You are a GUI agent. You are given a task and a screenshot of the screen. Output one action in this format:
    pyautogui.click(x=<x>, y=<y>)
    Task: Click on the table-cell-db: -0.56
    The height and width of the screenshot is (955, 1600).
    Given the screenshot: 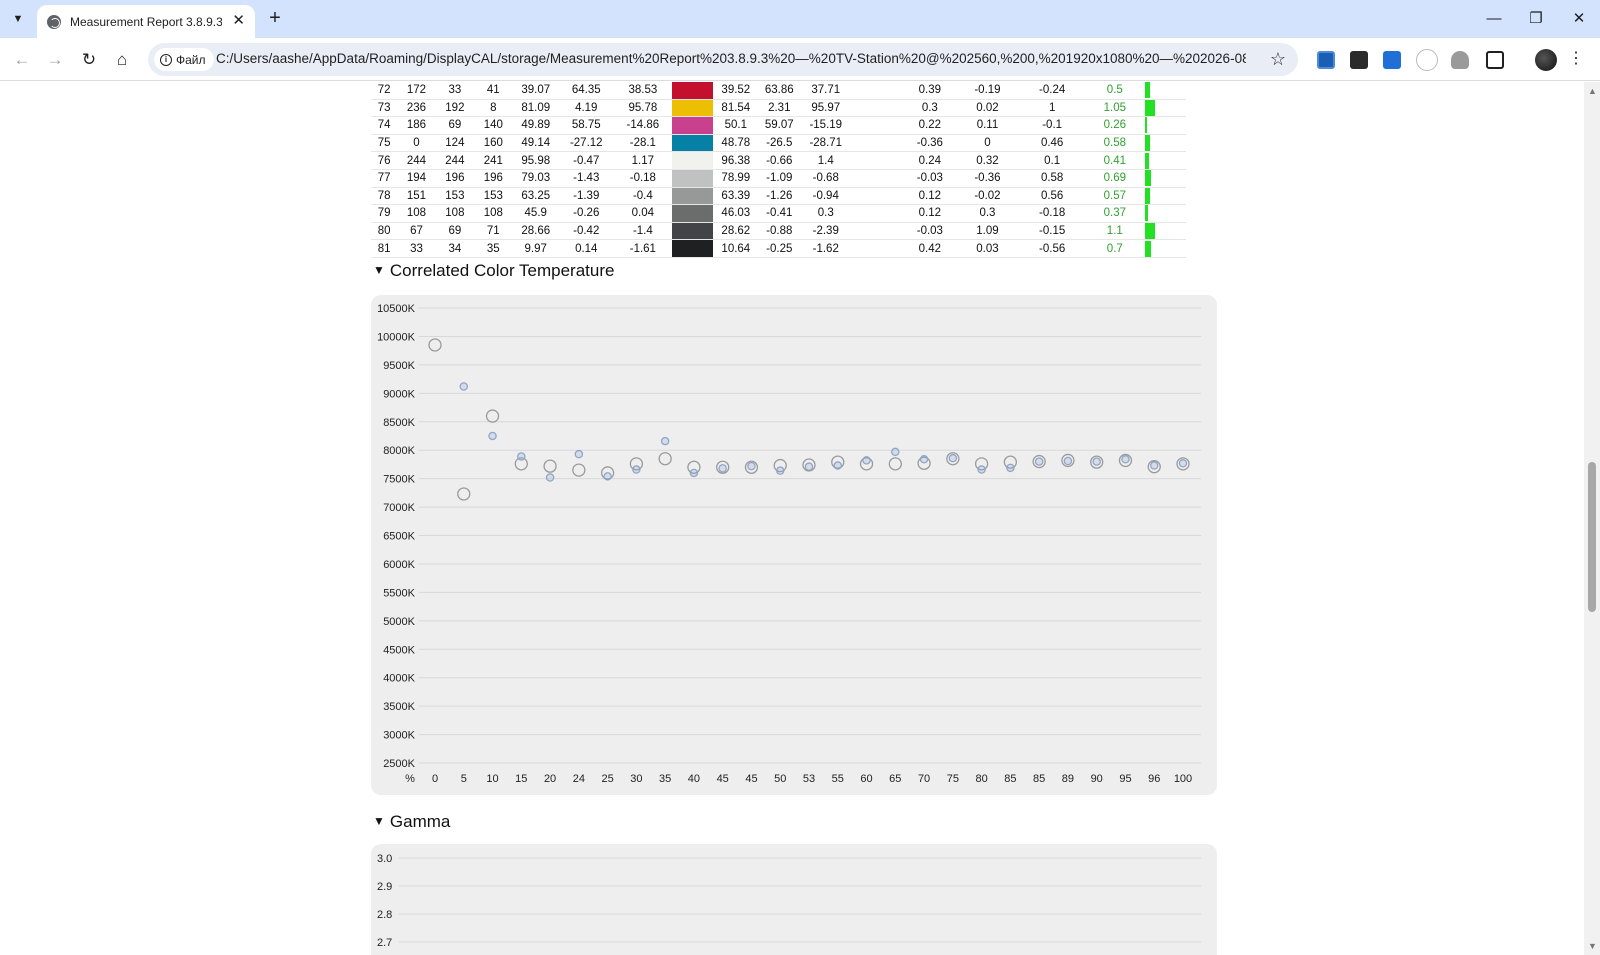 What is the action you would take?
    pyautogui.click(x=1052, y=248)
    